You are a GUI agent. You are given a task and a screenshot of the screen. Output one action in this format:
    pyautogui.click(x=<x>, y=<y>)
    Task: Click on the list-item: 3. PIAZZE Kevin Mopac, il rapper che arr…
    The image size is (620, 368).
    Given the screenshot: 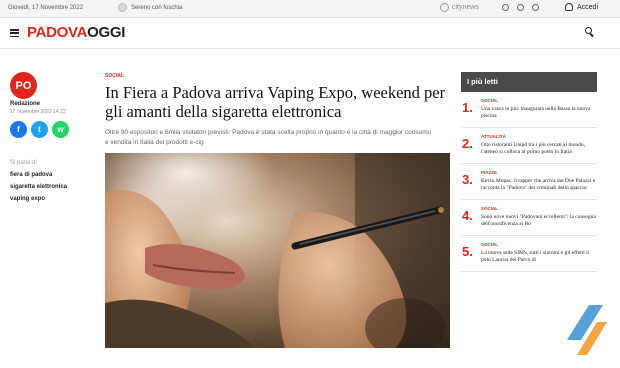 What is the action you would take?
    pyautogui.click(x=529, y=182)
    